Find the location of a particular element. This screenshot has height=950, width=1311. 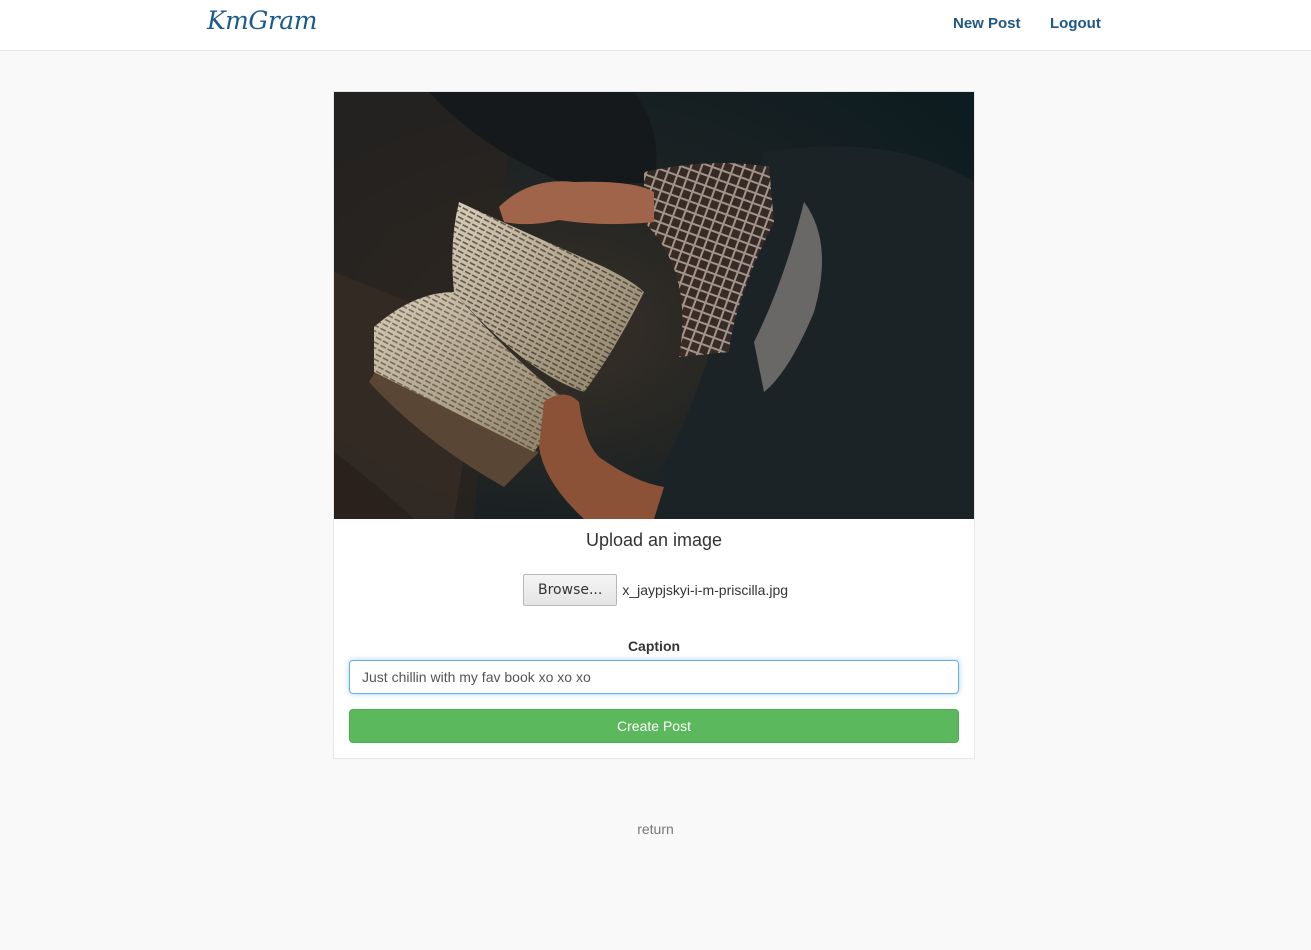

create-post-button: Create Post is located at coordinates (654, 726).